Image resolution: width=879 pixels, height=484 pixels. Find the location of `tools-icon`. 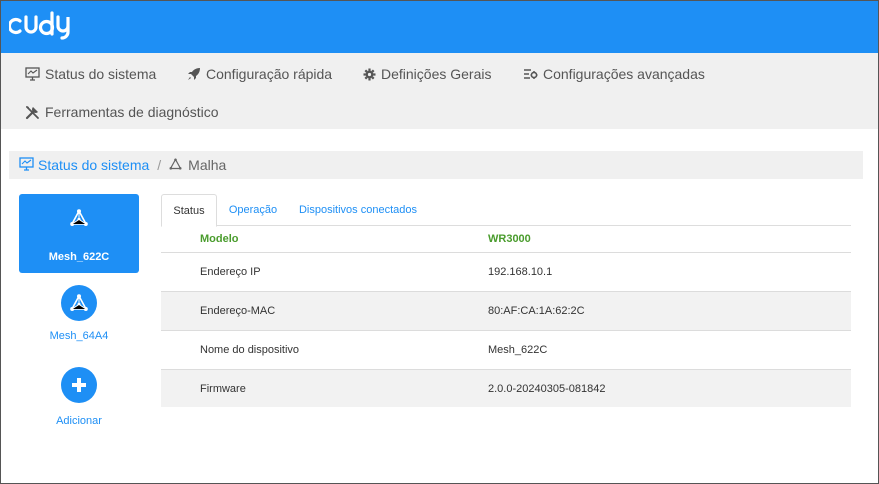

tools-icon is located at coordinates (32, 112).